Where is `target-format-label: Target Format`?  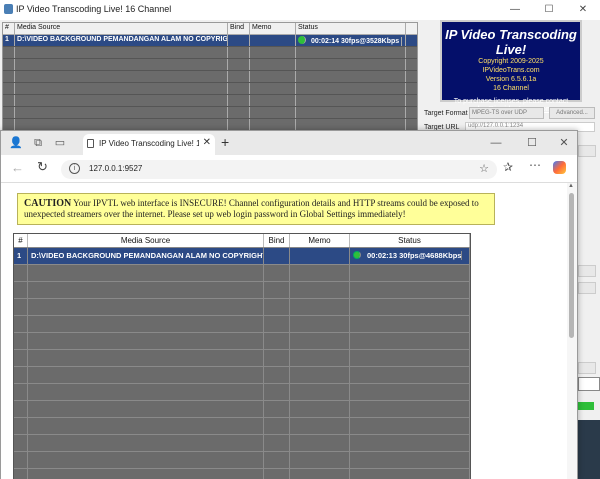
target-format-label: Target Format is located at coordinates (446, 113).